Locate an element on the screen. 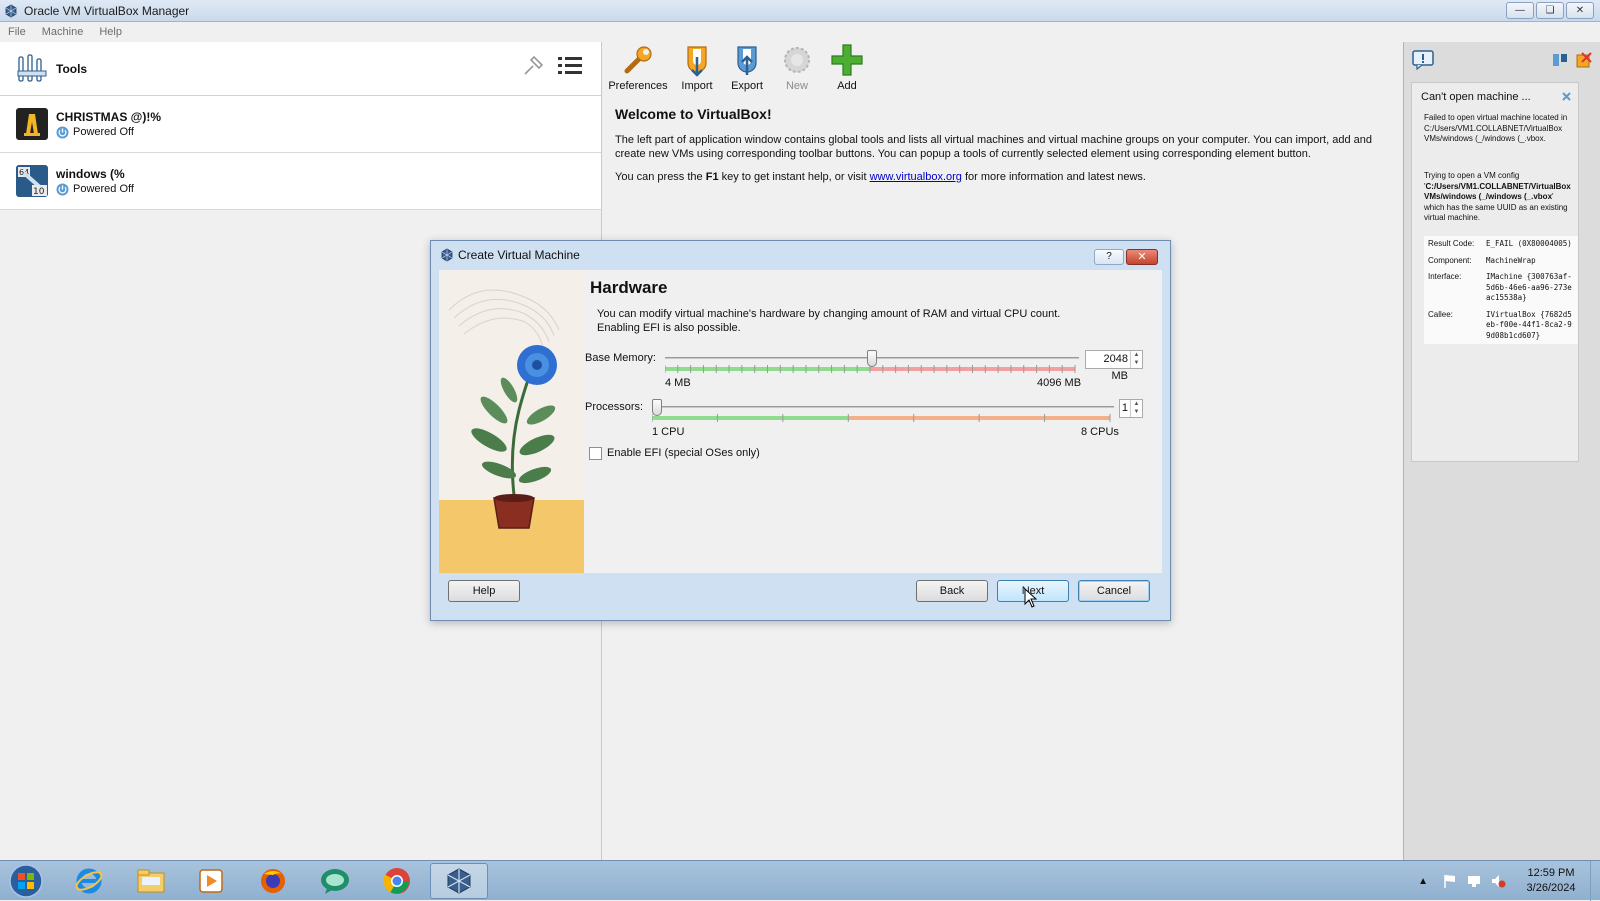 The image size is (1600, 901). processors-track is located at coordinates (883, 407).